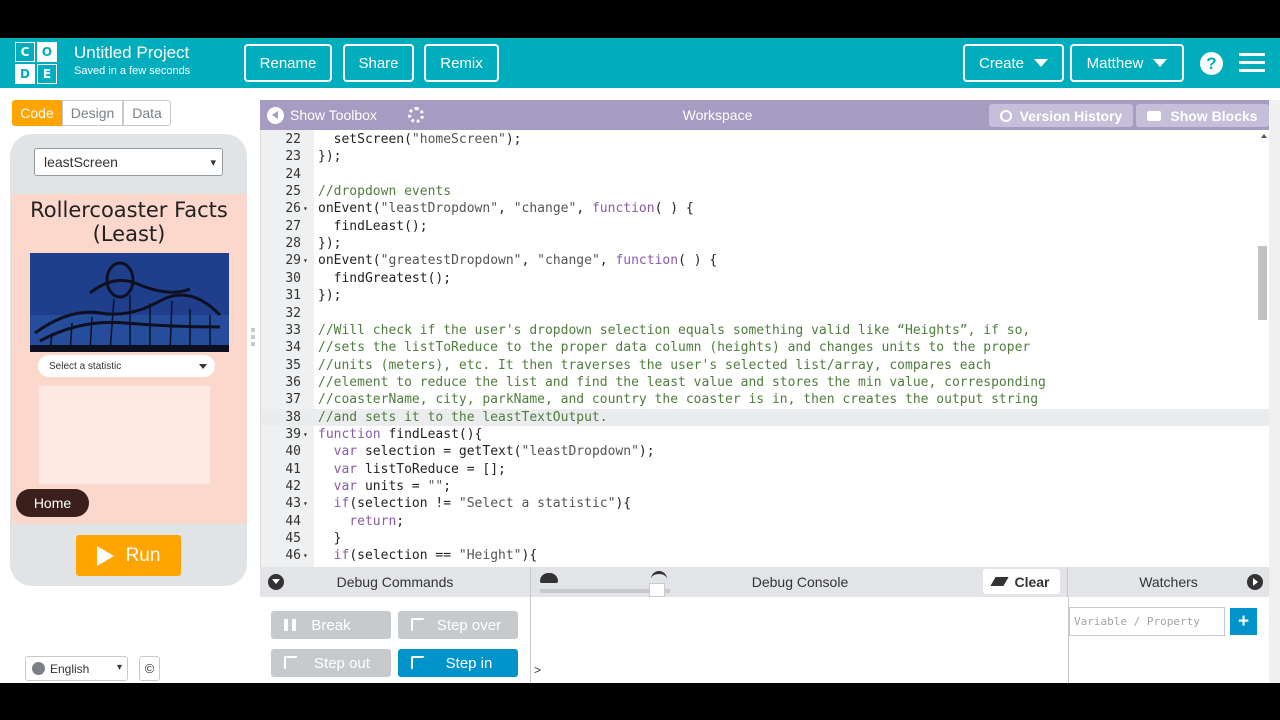 This screenshot has width=1280, height=720. What do you see at coordinates (765, 538) in the screenshot?
I see `code-line: 45 }` at bounding box center [765, 538].